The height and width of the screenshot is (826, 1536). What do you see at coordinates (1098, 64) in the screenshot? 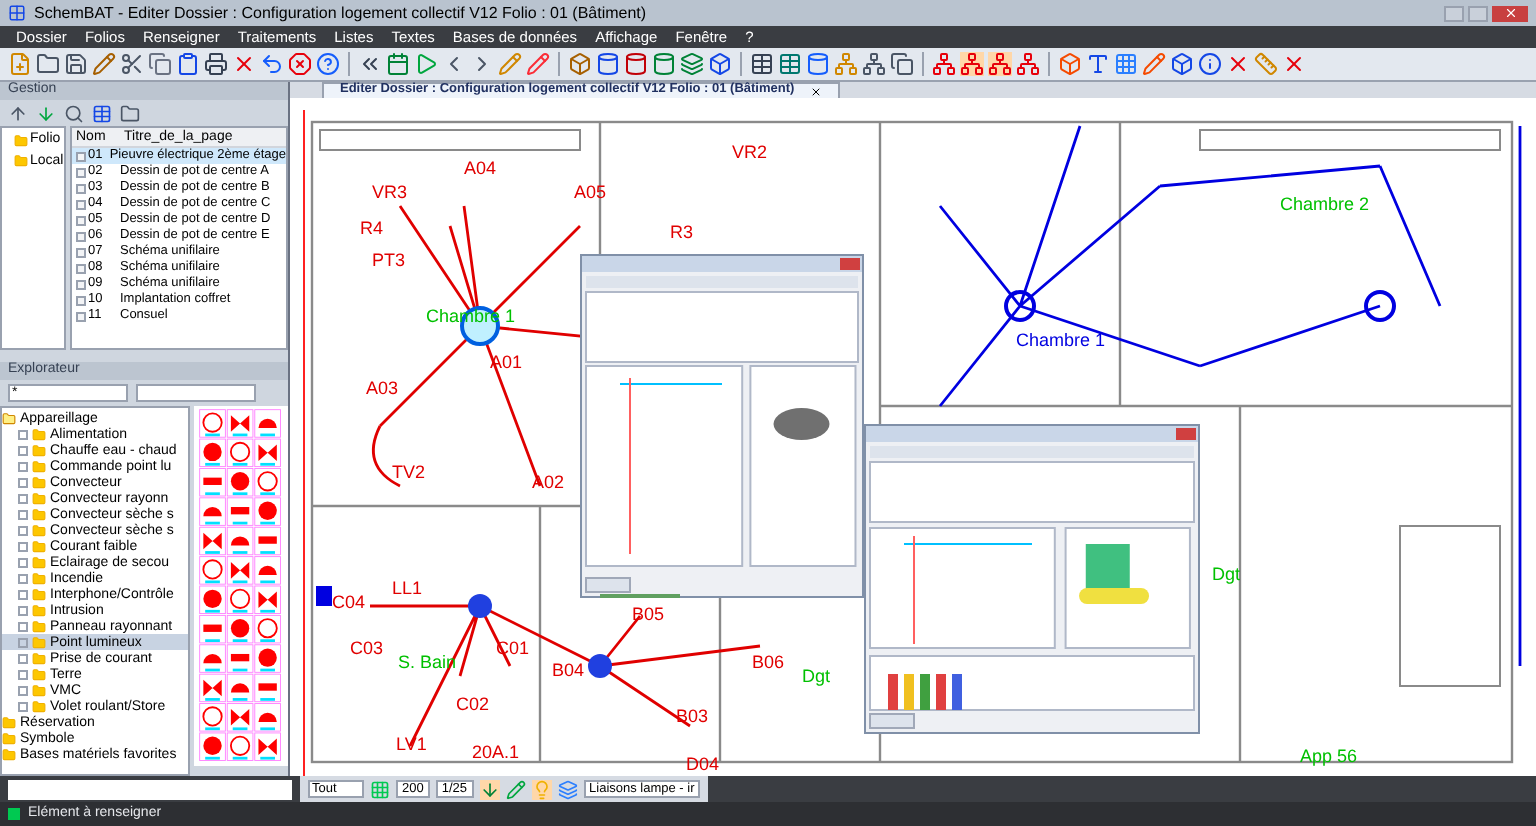
I see `text-icon` at bounding box center [1098, 64].